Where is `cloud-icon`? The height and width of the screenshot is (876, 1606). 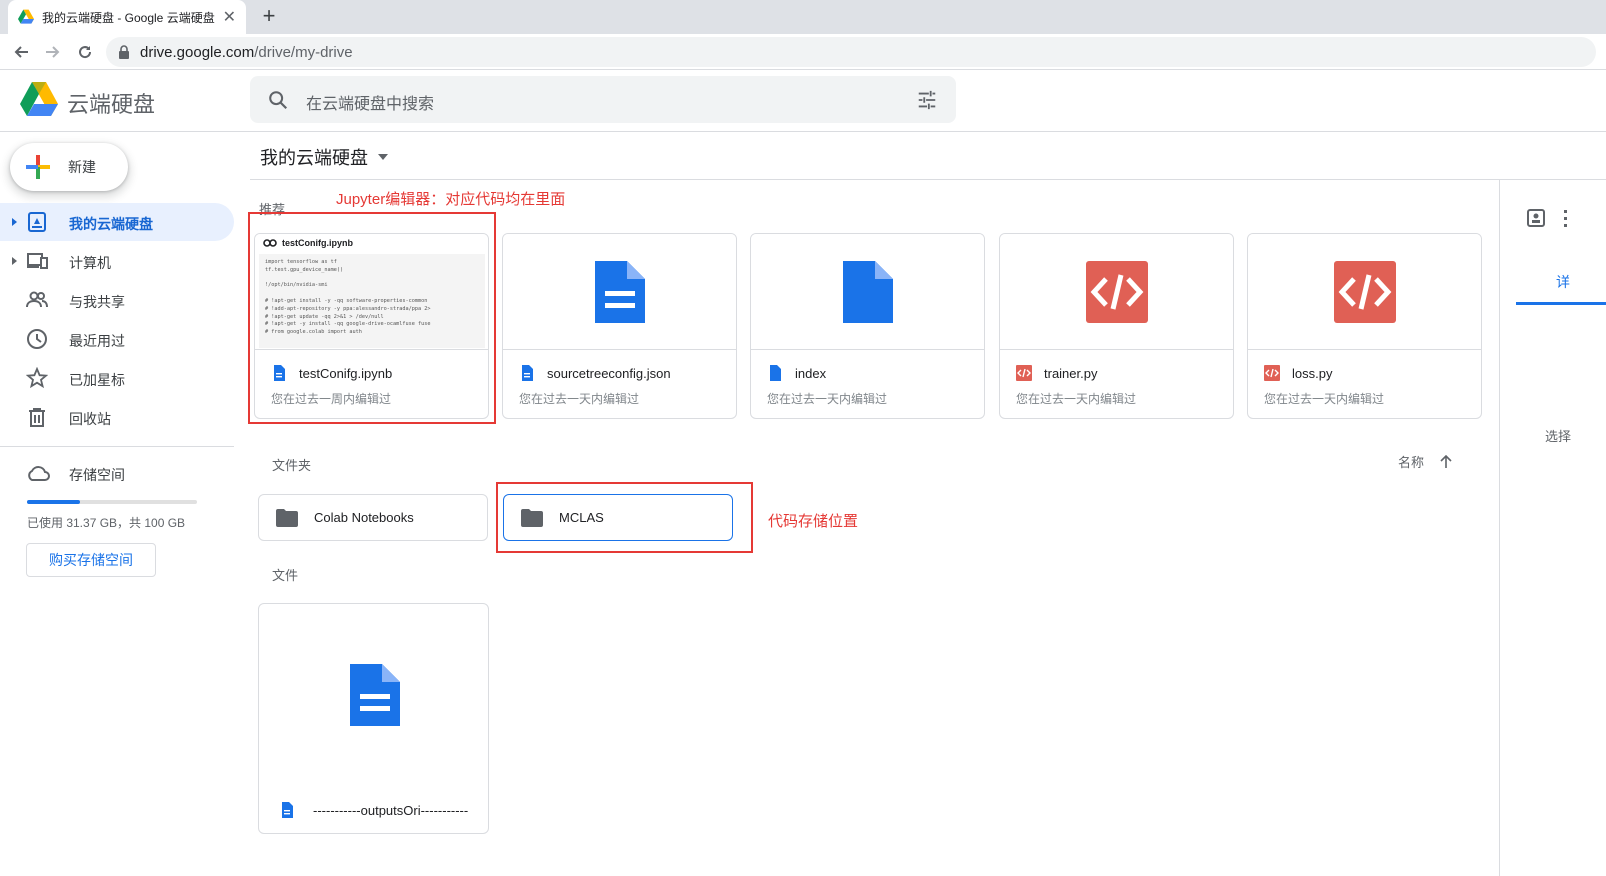
cloud-icon is located at coordinates (39, 473).